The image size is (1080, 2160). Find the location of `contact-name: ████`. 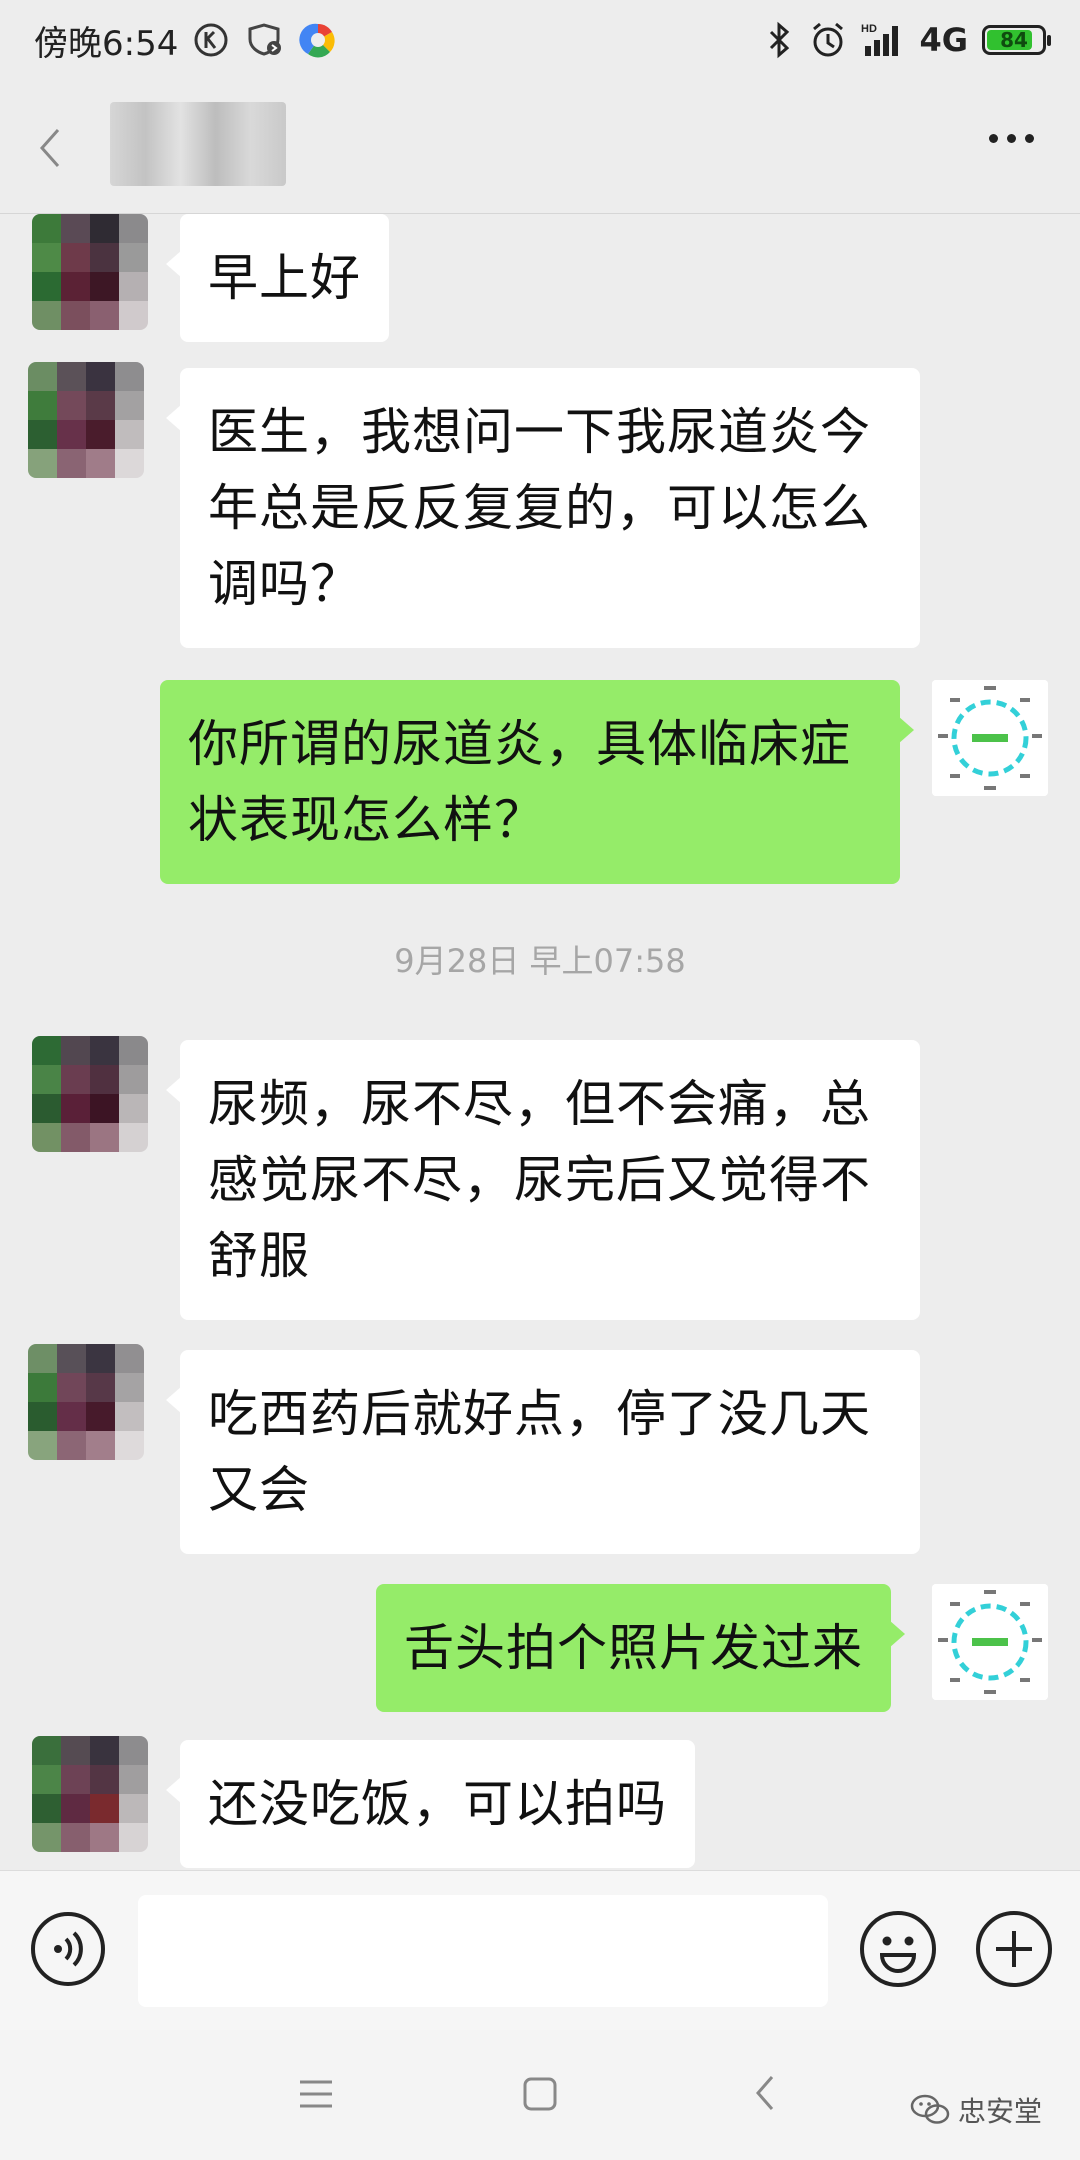

contact-name: ████ is located at coordinates (198, 144).